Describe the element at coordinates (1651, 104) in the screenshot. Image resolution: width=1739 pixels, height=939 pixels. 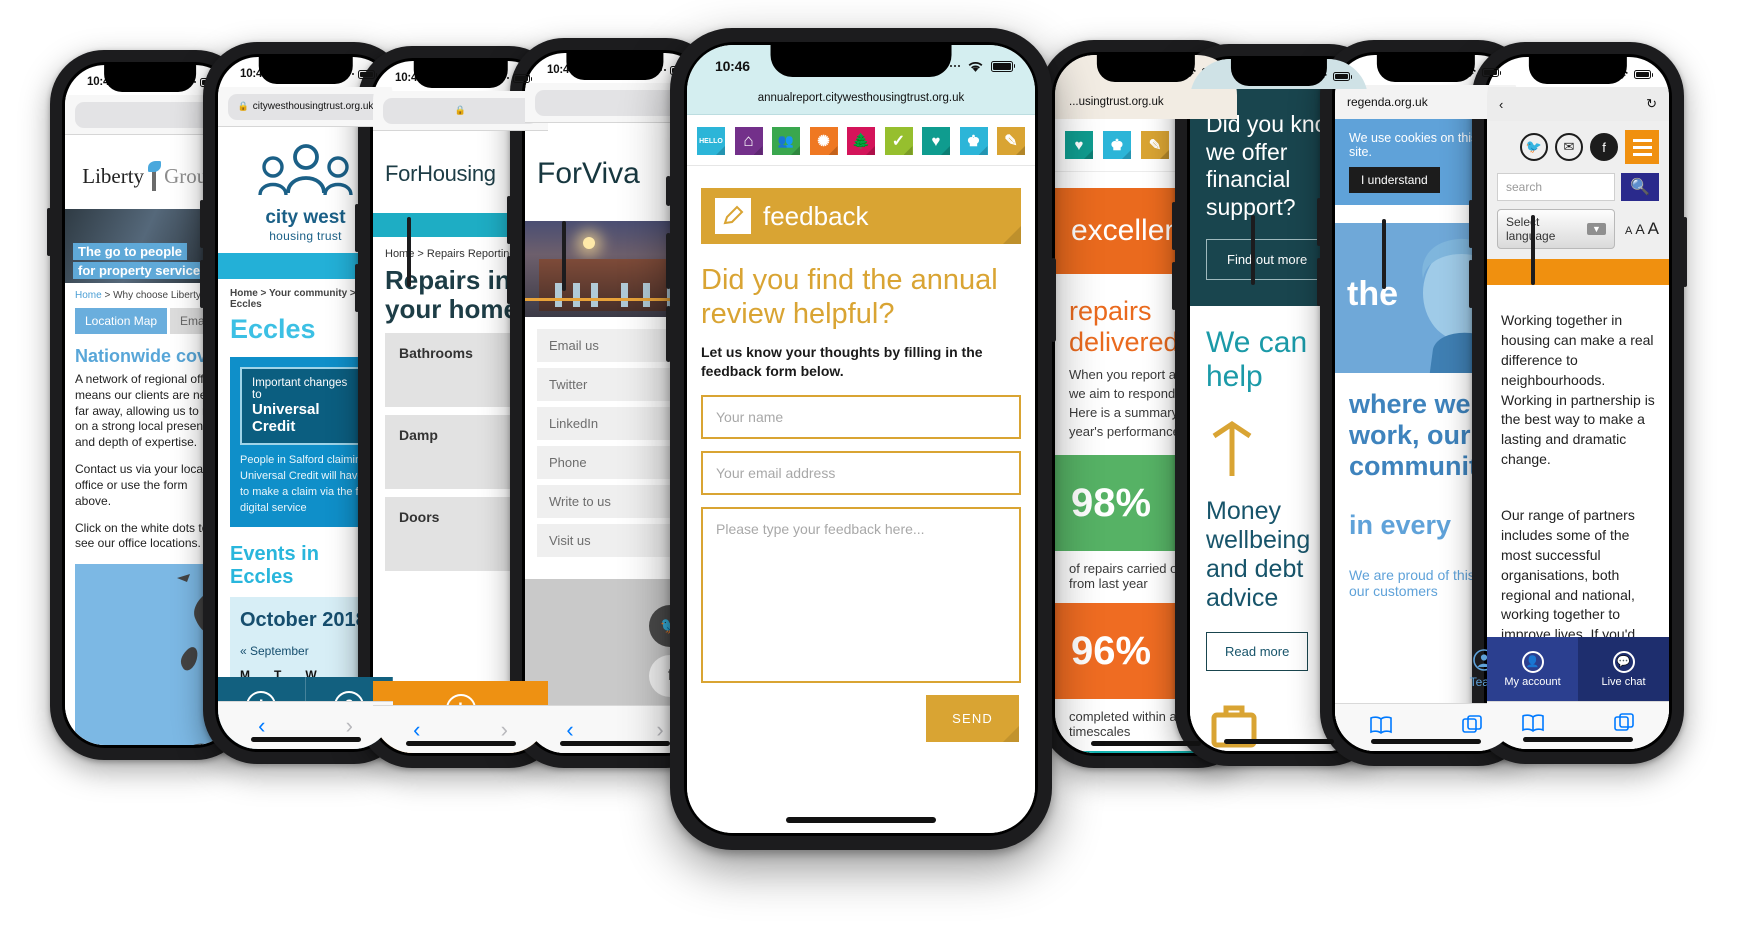
I see `reload-icon: ↻` at that location.